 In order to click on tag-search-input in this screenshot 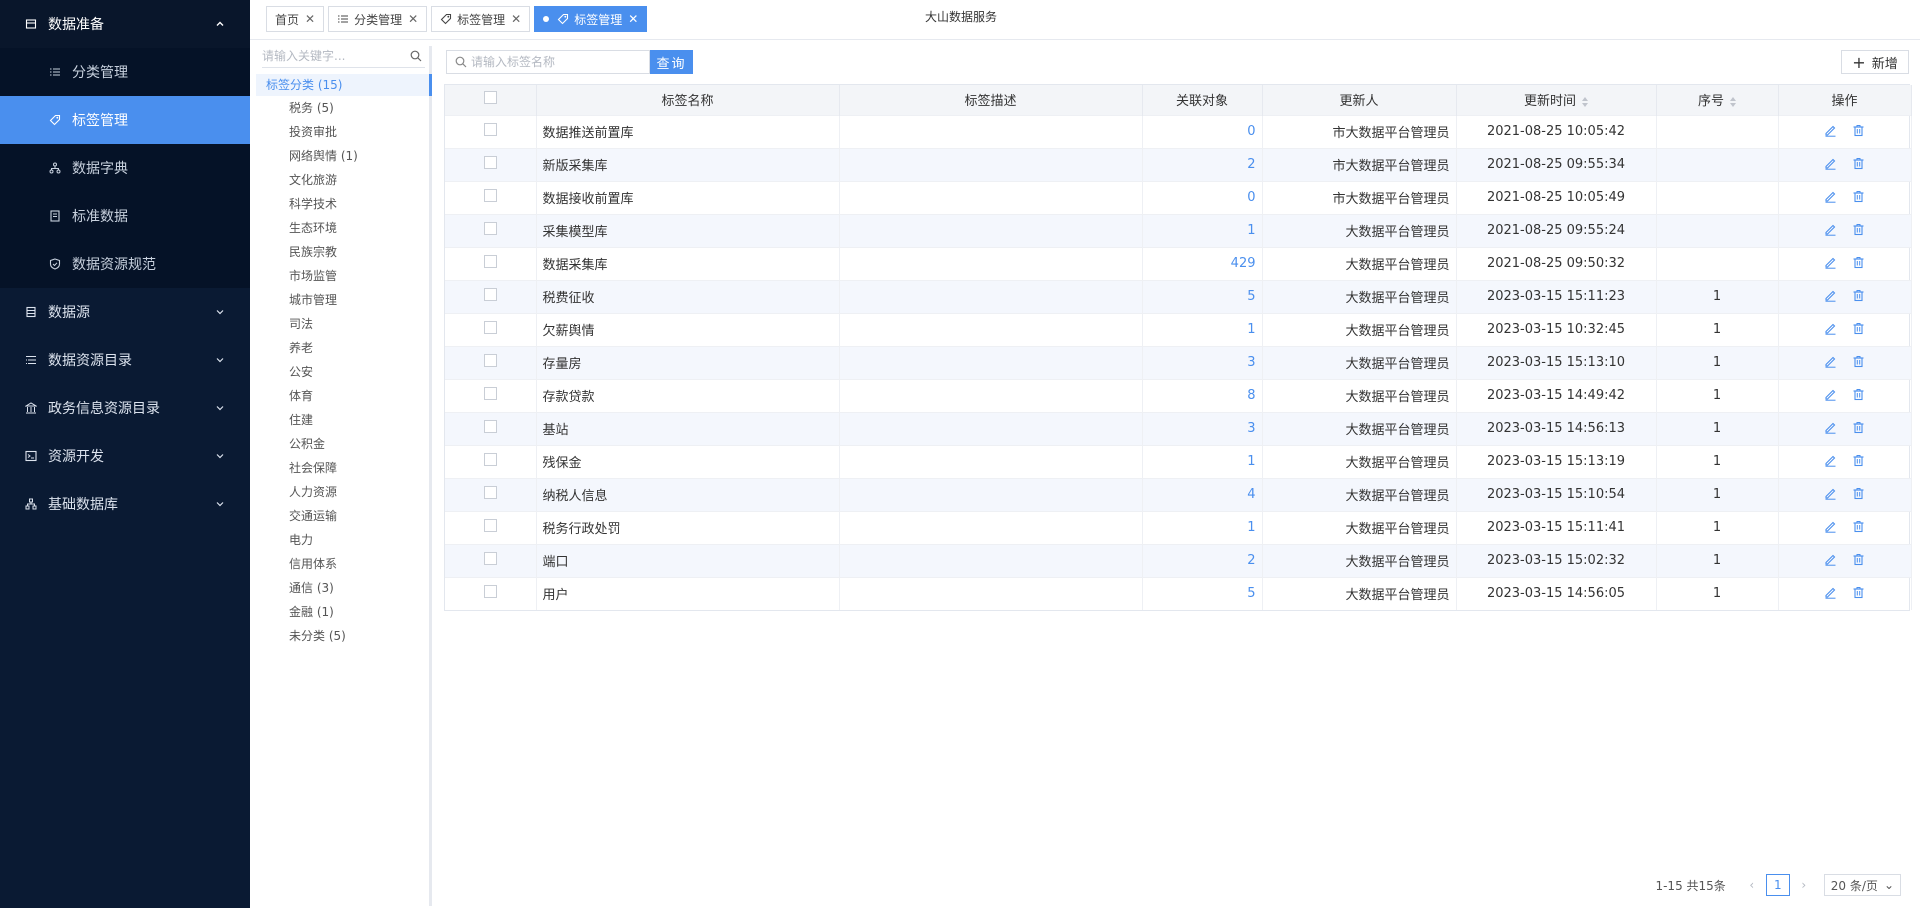, I will do `click(560, 62)`.